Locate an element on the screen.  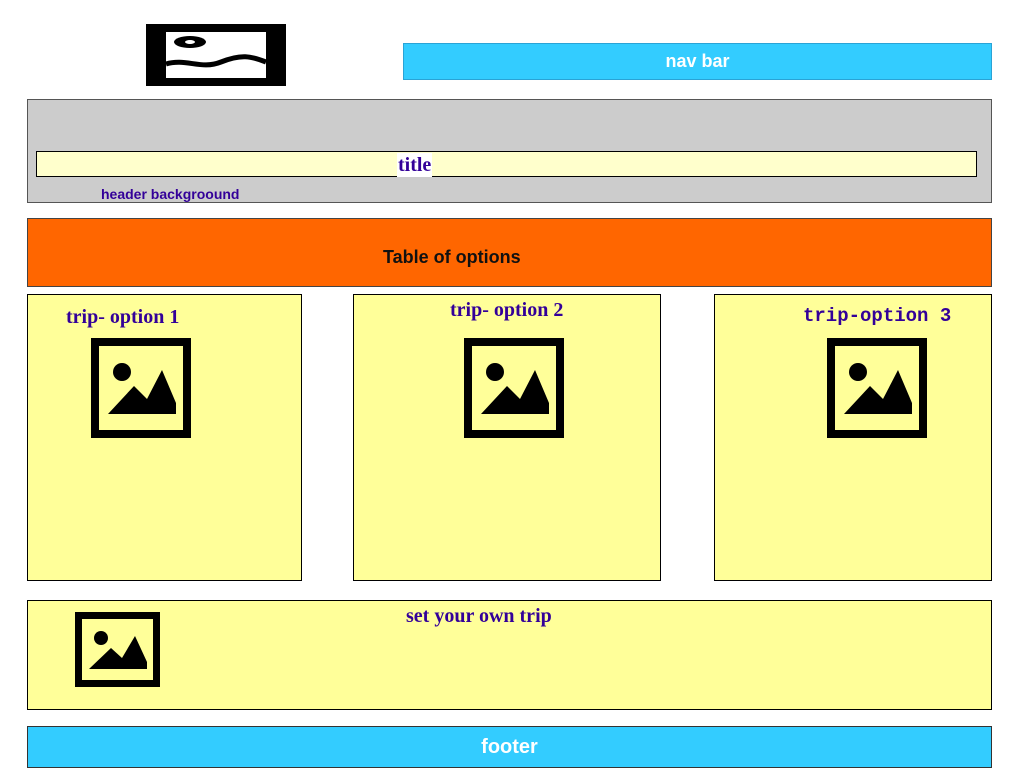
trip-option-label: trip- option 1 is located at coordinates (123, 317).